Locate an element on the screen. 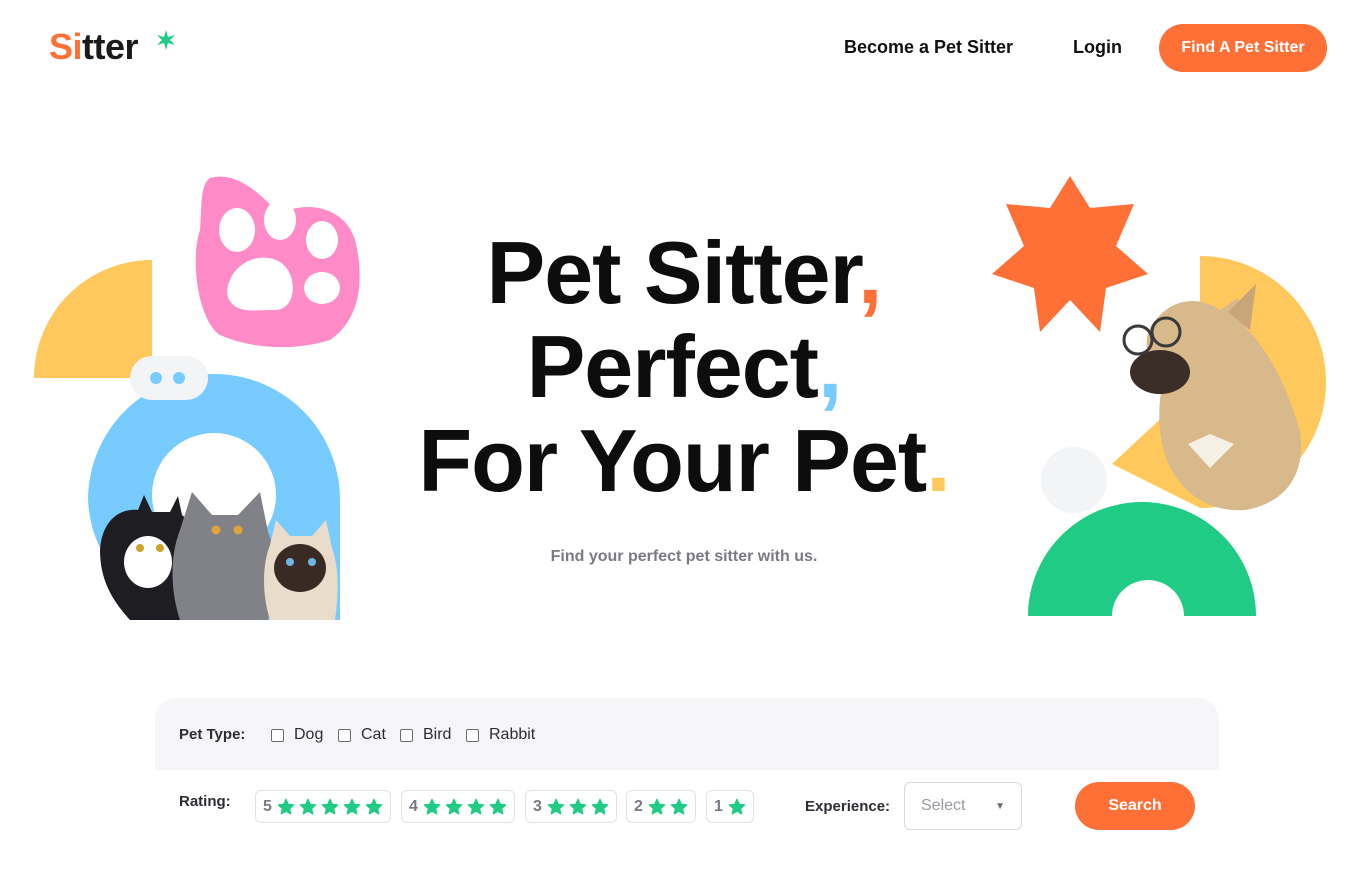  search-button: Search is located at coordinates (1135, 806).